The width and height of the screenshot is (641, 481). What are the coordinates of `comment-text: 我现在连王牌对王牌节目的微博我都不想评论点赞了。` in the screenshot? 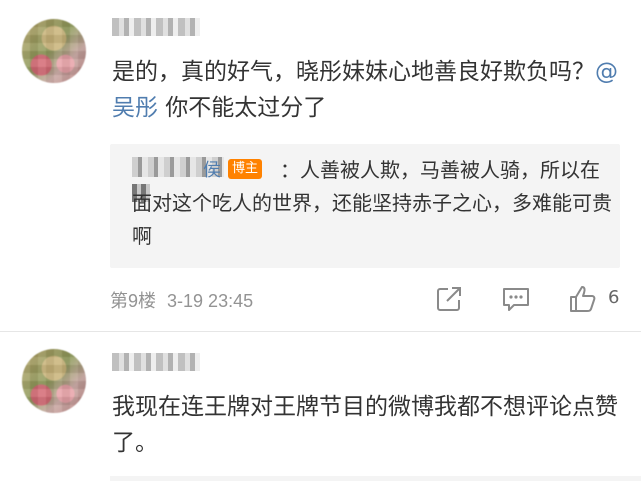 It's located at (365, 425).